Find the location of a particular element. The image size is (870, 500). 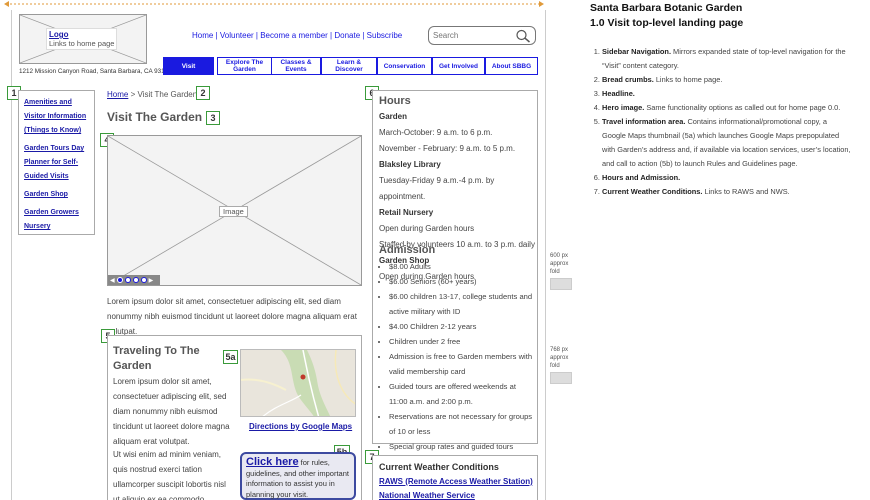

spec-note: Headline. is located at coordinates (727, 94).